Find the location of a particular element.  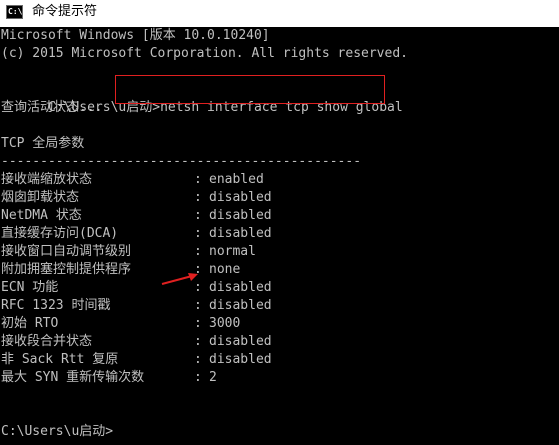

banner-line-1: Microsoft Windows [版本 10.0.10240] is located at coordinates (135, 35).